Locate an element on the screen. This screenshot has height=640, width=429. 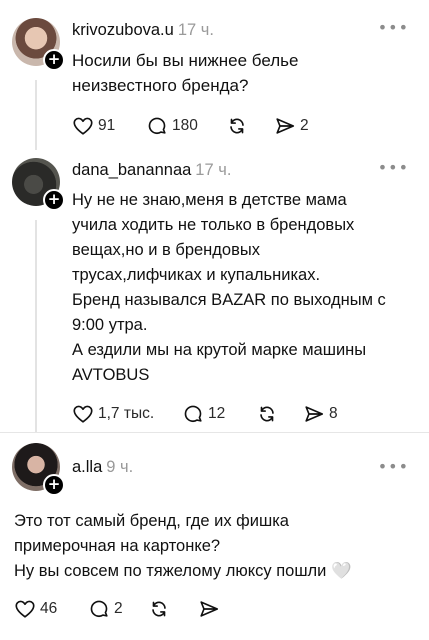
share-button: 8 is located at coordinates (320, 414).